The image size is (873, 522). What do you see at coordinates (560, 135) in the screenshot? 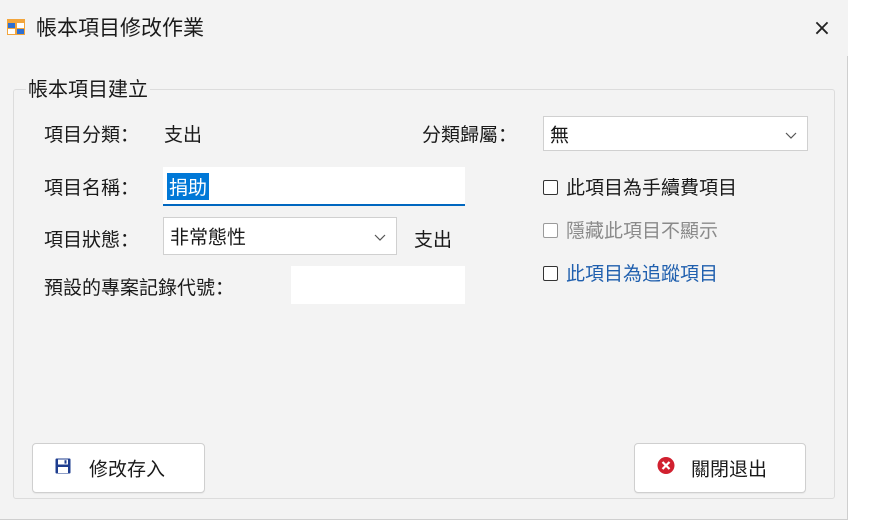
I see `parent-category-value: 無` at bounding box center [560, 135].